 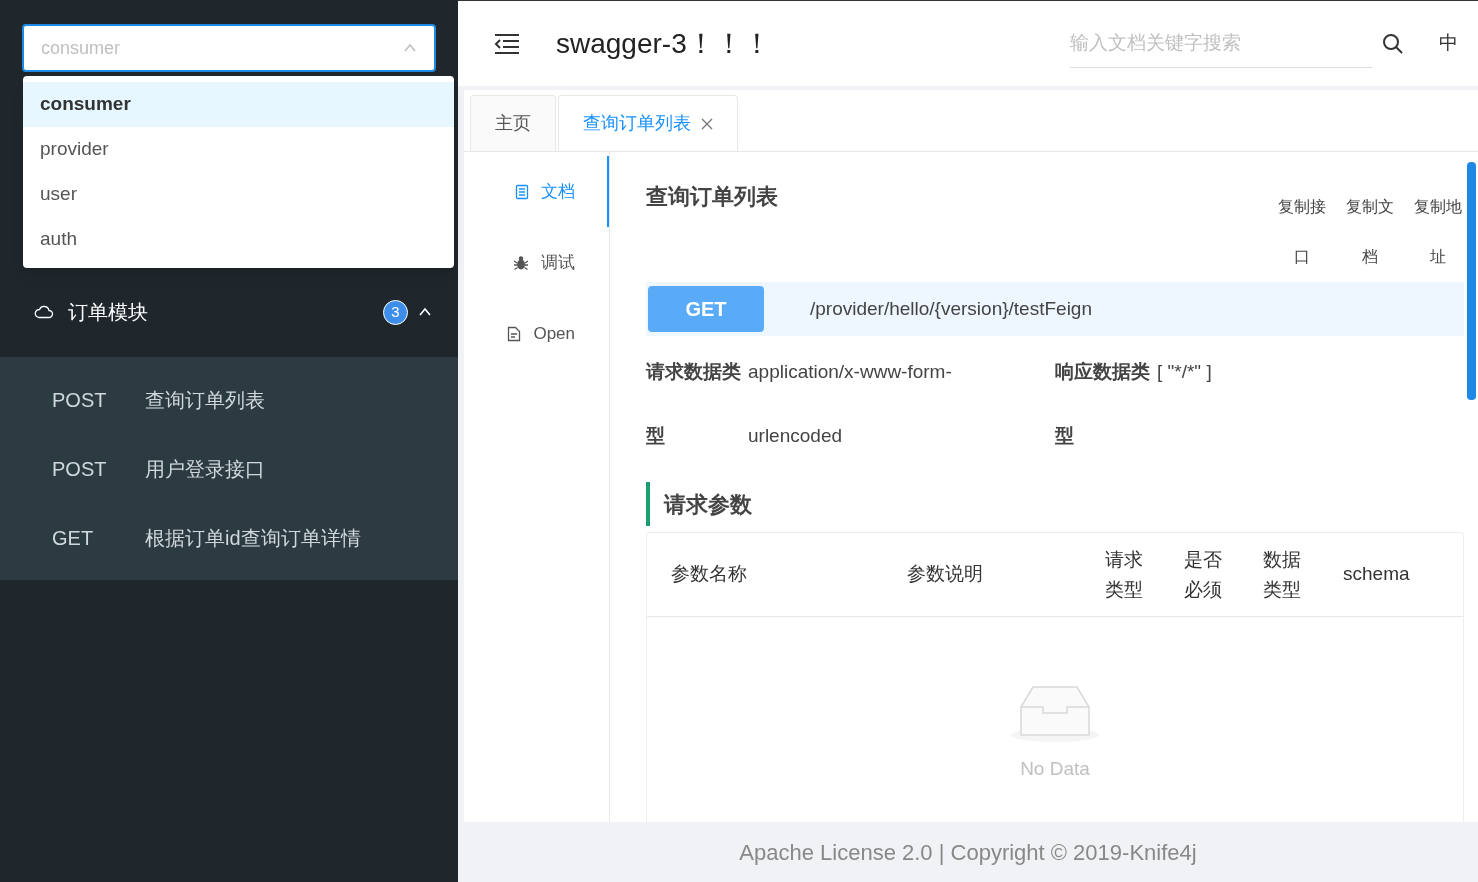 I want to click on document-icon, so click(x=522, y=191).